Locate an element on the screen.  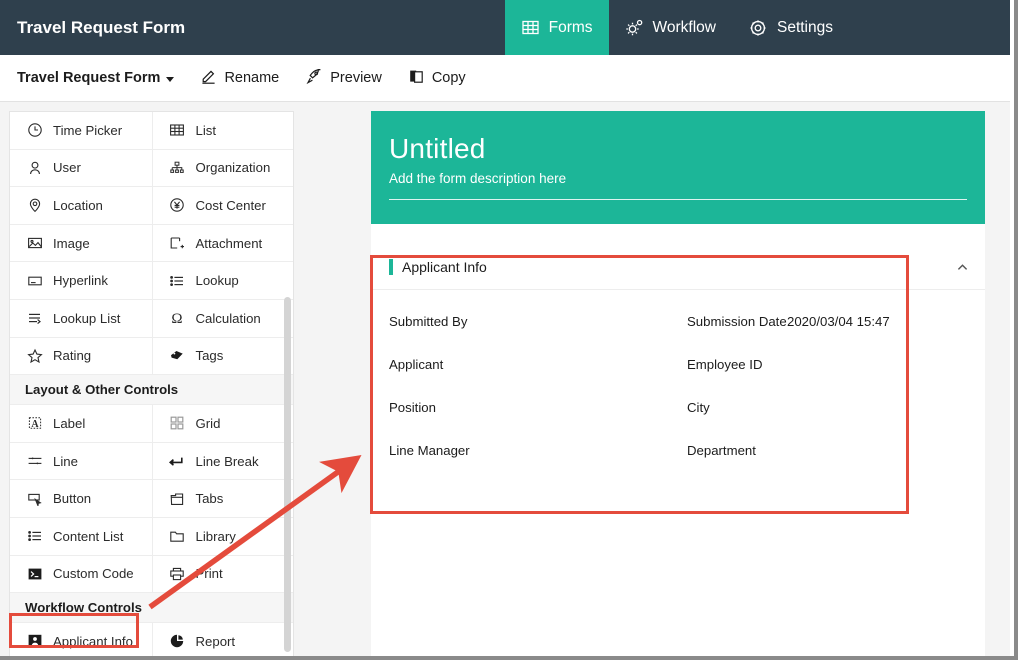
chevron-up-icon is located at coordinates (962, 267).